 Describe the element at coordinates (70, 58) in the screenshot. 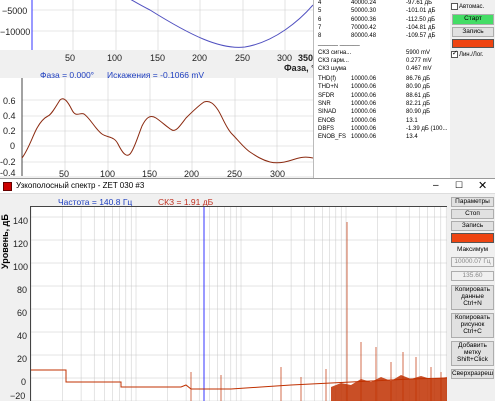

I see `signal-x-tick: 50` at that location.